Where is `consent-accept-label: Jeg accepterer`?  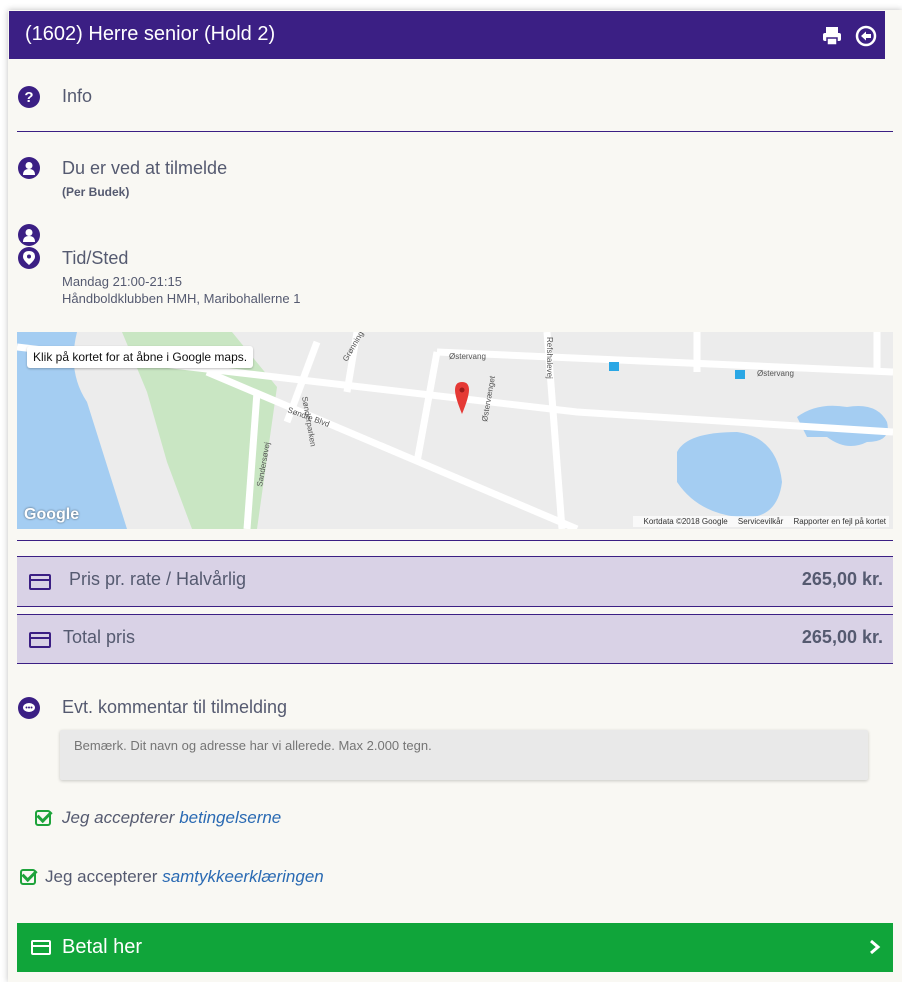 consent-accept-label: Jeg accepterer is located at coordinates (101, 876).